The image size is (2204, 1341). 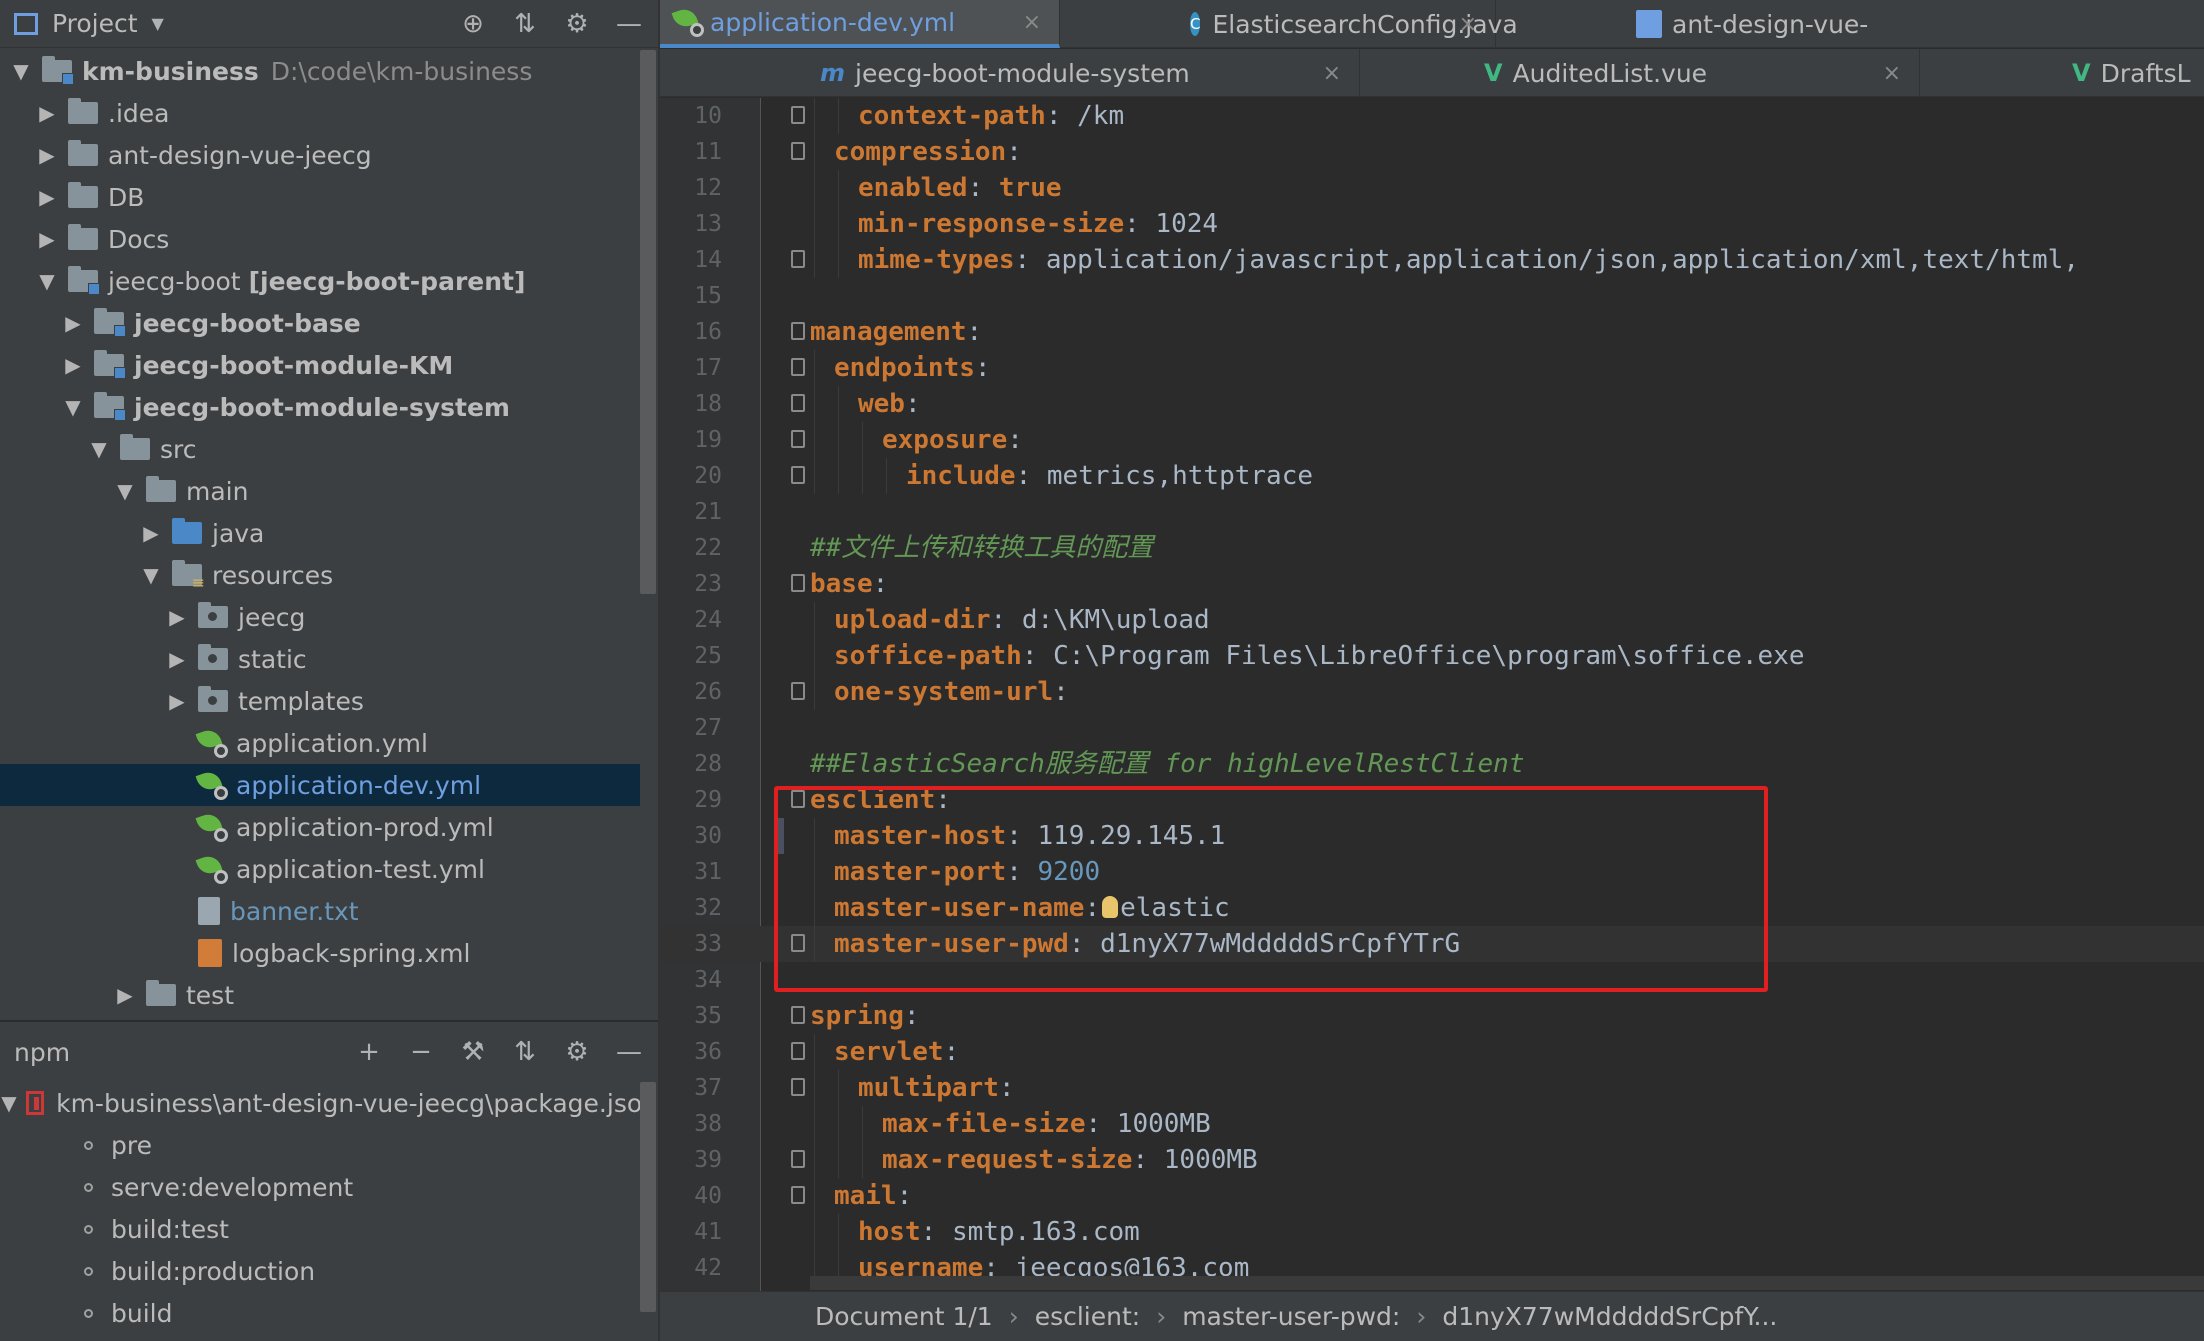 What do you see at coordinates (1432, 800) in the screenshot?
I see `code-line: 29 esclient:` at bounding box center [1432, 800].